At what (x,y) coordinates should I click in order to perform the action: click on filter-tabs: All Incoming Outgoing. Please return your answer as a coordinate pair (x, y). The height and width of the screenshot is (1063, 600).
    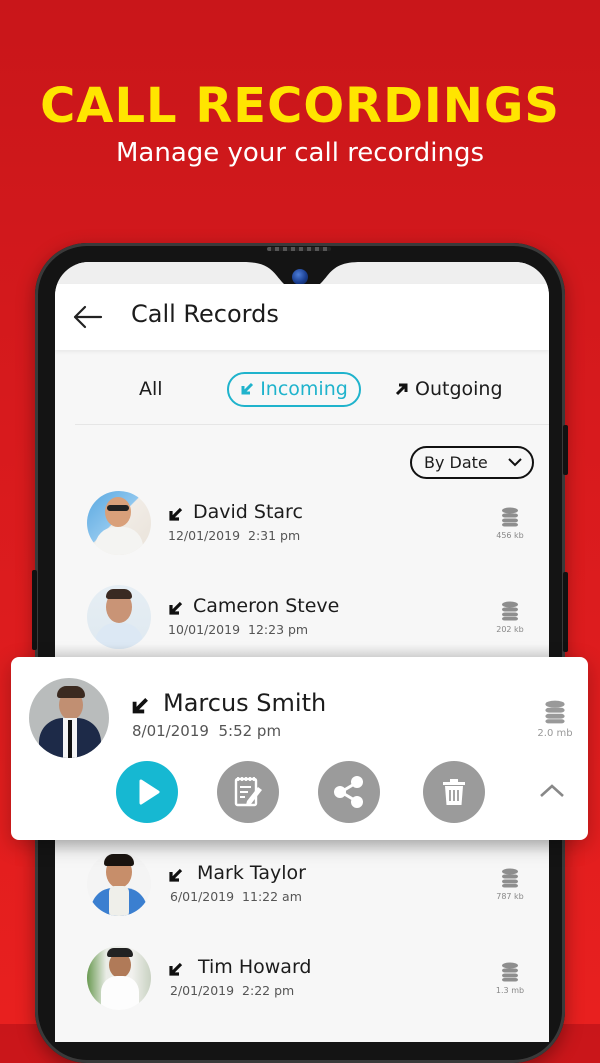
    Looking at the image, I should click on (302, 394).